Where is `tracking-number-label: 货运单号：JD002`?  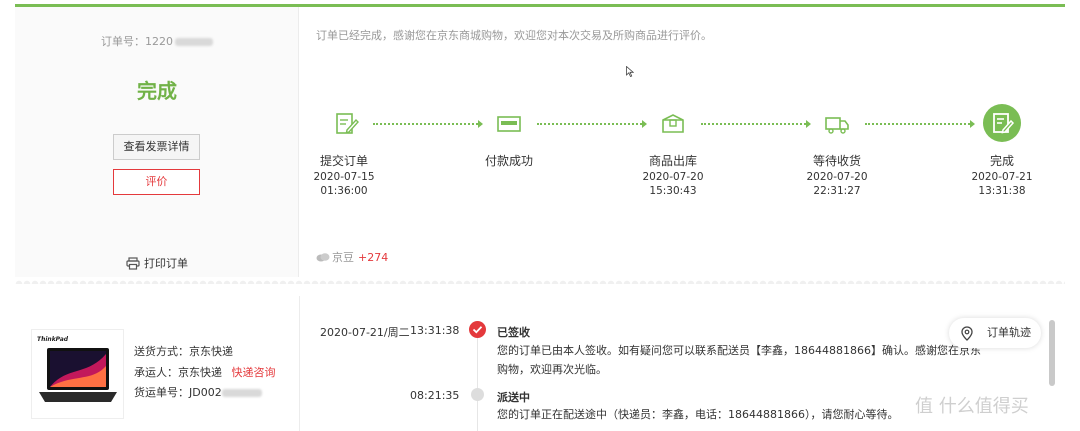 tracking-number-label: 货运单号：JD002 is located at coordinates (178, 392).